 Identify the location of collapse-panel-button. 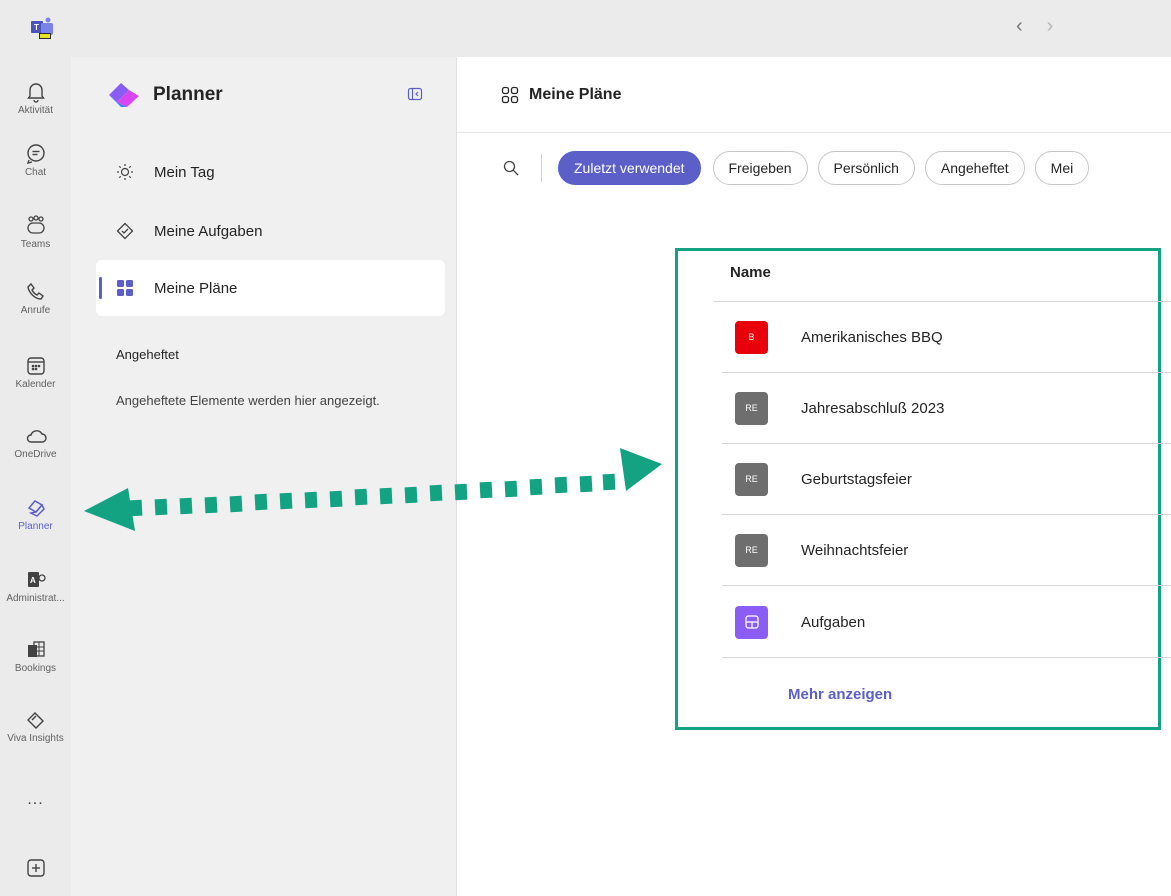
(415, 96).